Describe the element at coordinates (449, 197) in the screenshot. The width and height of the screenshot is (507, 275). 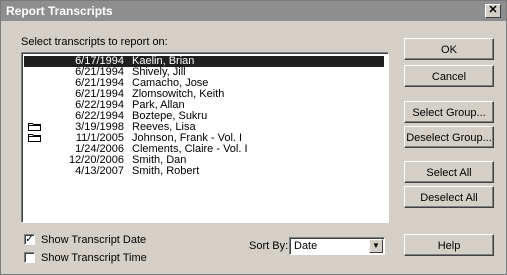
I see `deselect-all-button: Deselect All` at that location.